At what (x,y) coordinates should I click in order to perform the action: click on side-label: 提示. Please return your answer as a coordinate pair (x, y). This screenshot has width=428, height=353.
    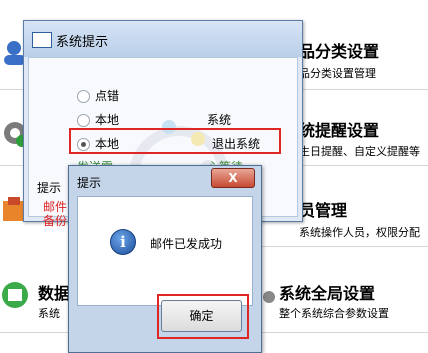
    Looking at the image, I should click on (49, 188).